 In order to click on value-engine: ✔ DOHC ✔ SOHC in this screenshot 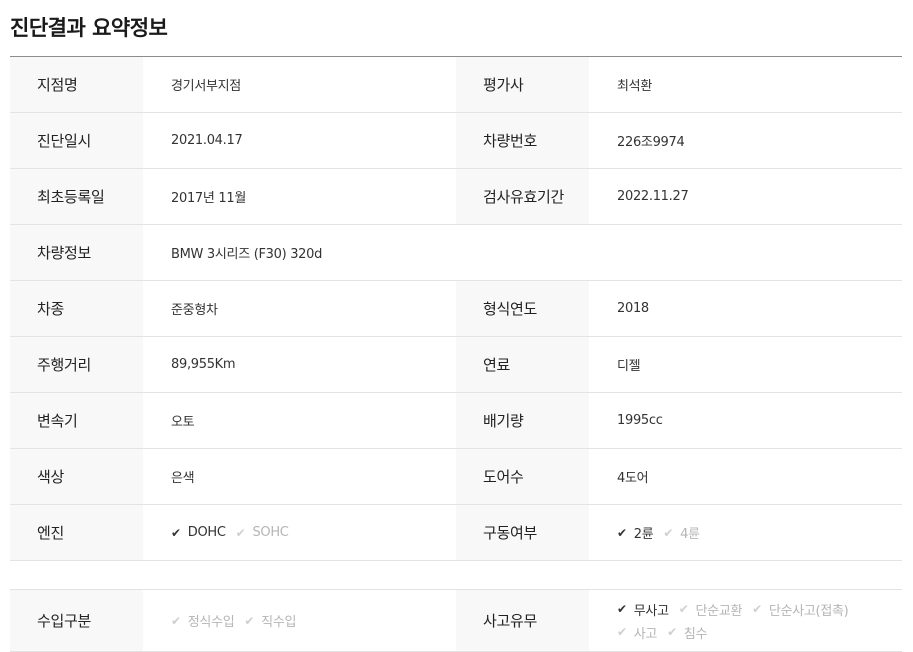, I will do `click(299, 532)`.